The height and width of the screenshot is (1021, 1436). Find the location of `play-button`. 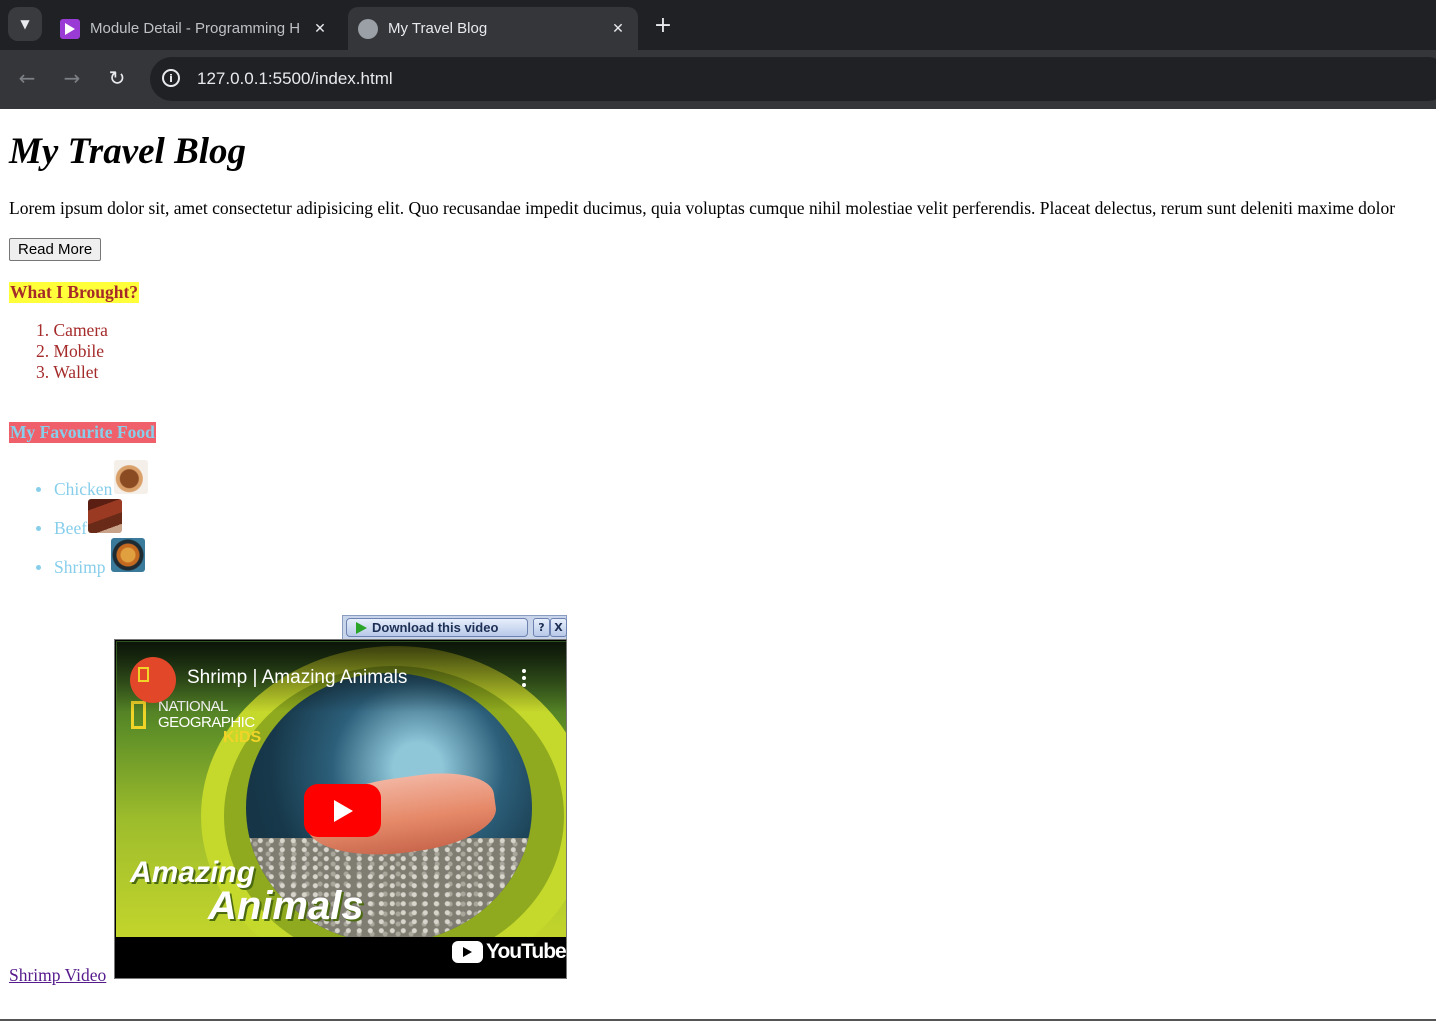

play-button is located at coordinates (342, 810).